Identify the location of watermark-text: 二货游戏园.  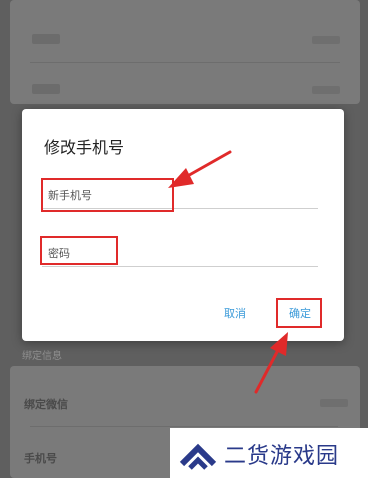
(282, 456).